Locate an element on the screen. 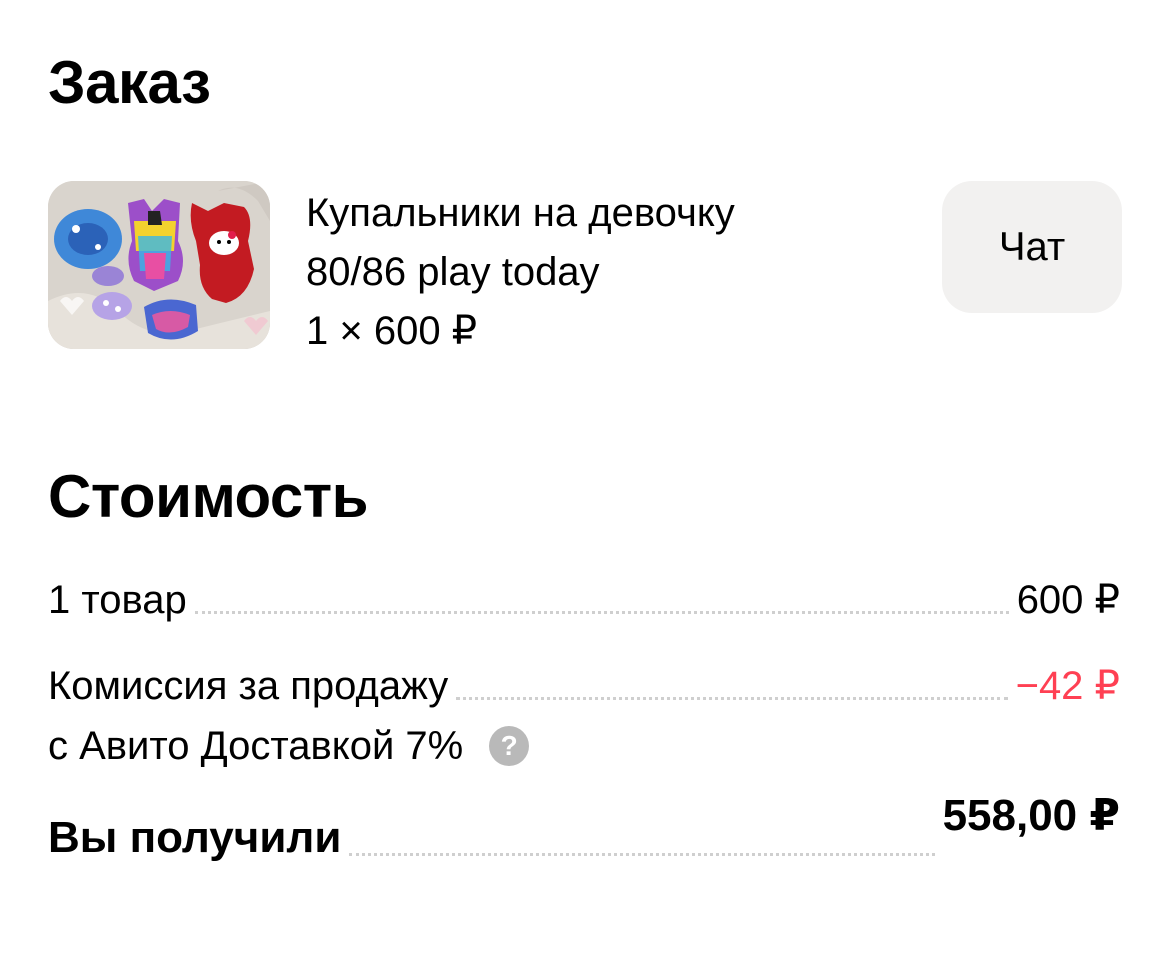 This screenshot has height=964, width=1170. swimsuits-photo is located at coordinates (159, 265).